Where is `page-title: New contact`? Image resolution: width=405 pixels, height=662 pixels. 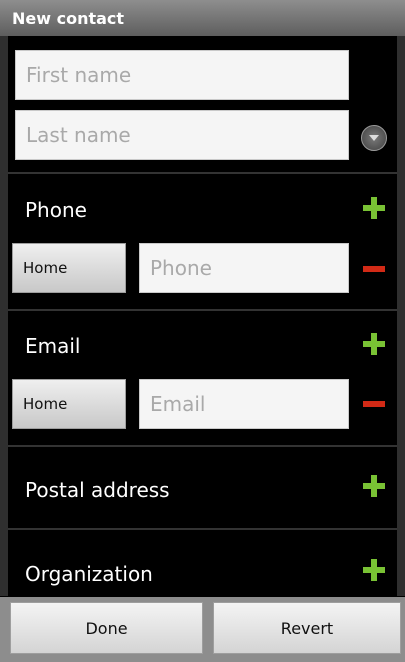 page-title: New contact is located at coordinates (68, 18).